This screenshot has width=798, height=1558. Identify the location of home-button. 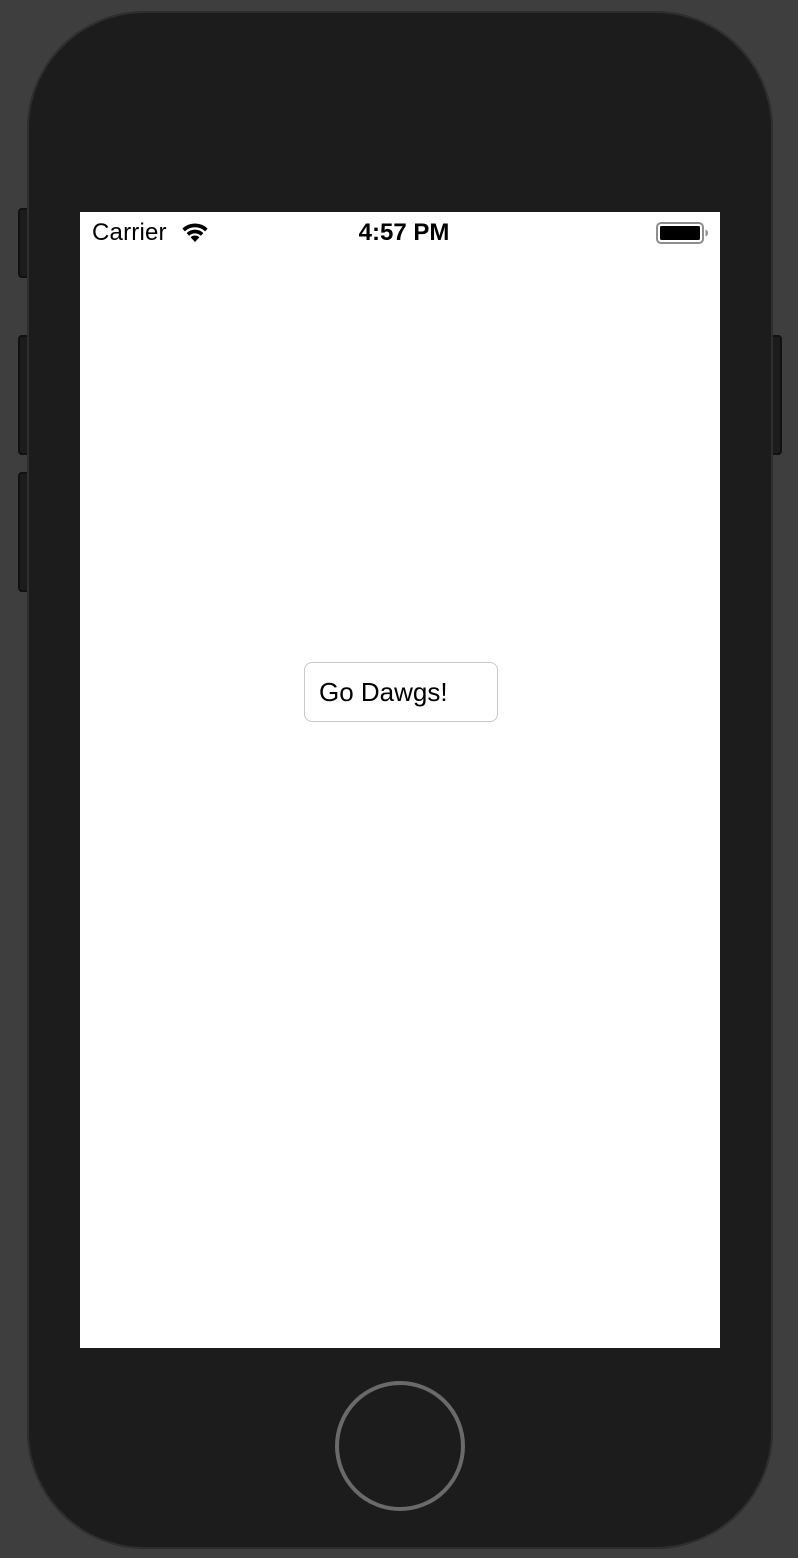
(400, 1446).